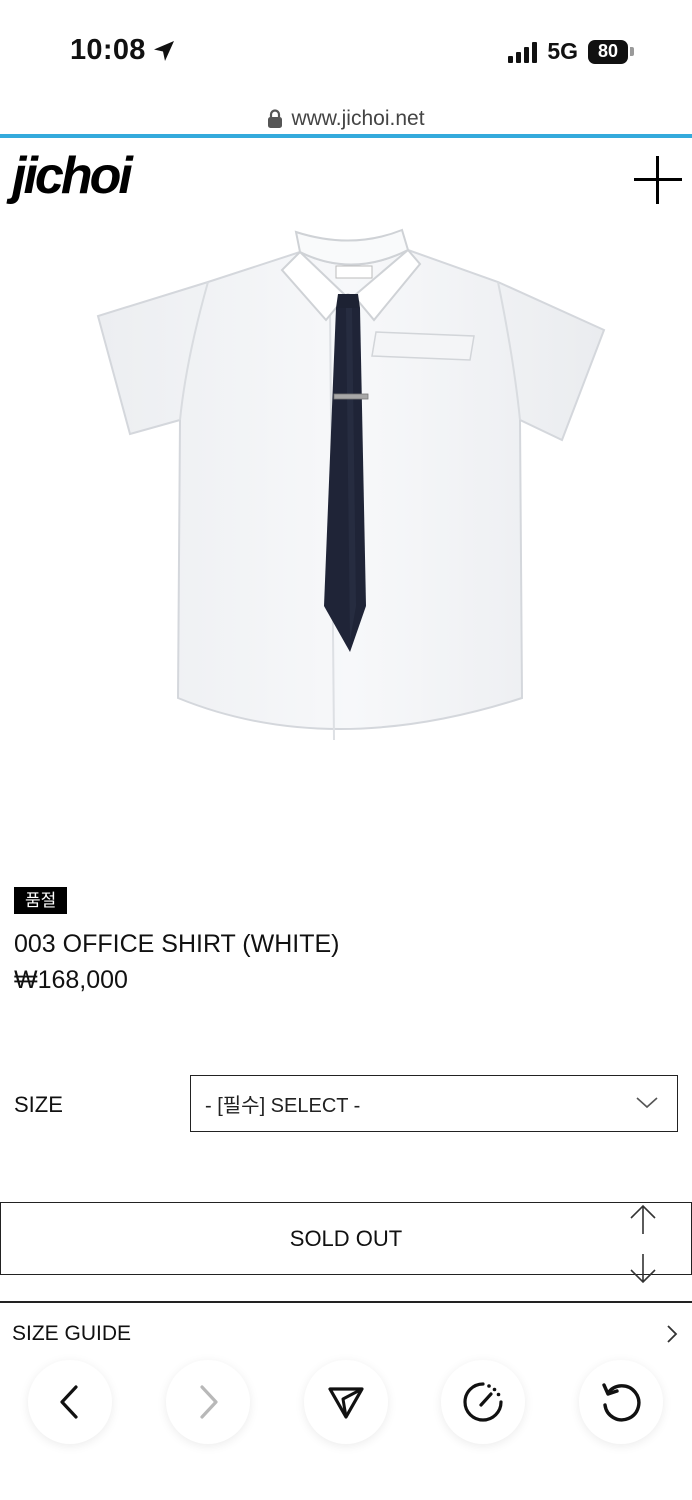  I want to click on share-icon, so click(346, 1403).